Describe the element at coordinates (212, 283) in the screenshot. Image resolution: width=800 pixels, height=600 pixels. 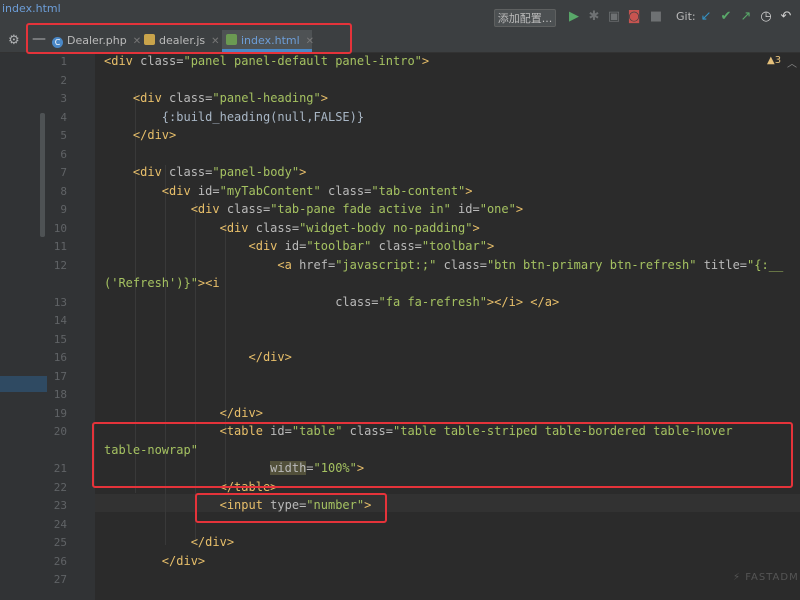
I see `code-token: <i` at that location.